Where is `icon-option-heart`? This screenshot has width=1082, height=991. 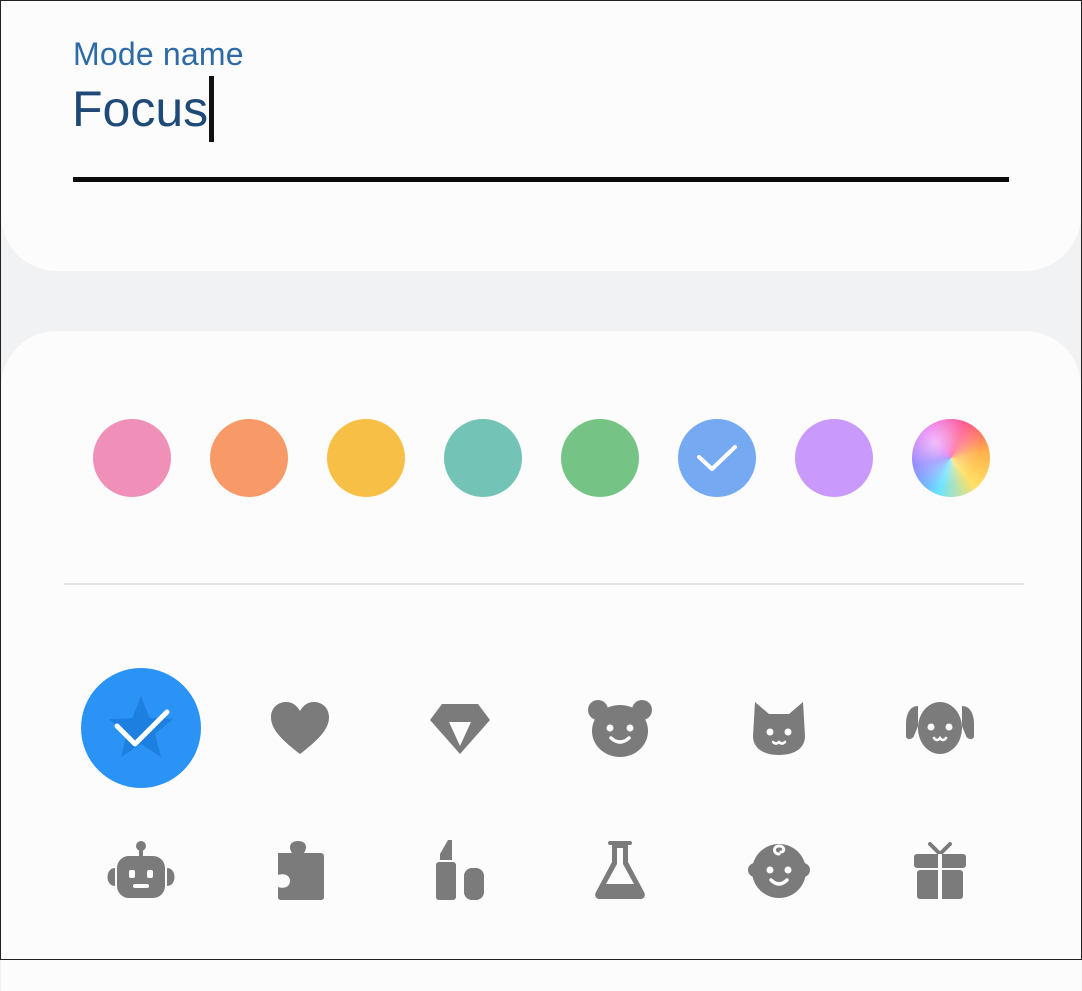
icon-option-heart is located at coordinates (300, 728).